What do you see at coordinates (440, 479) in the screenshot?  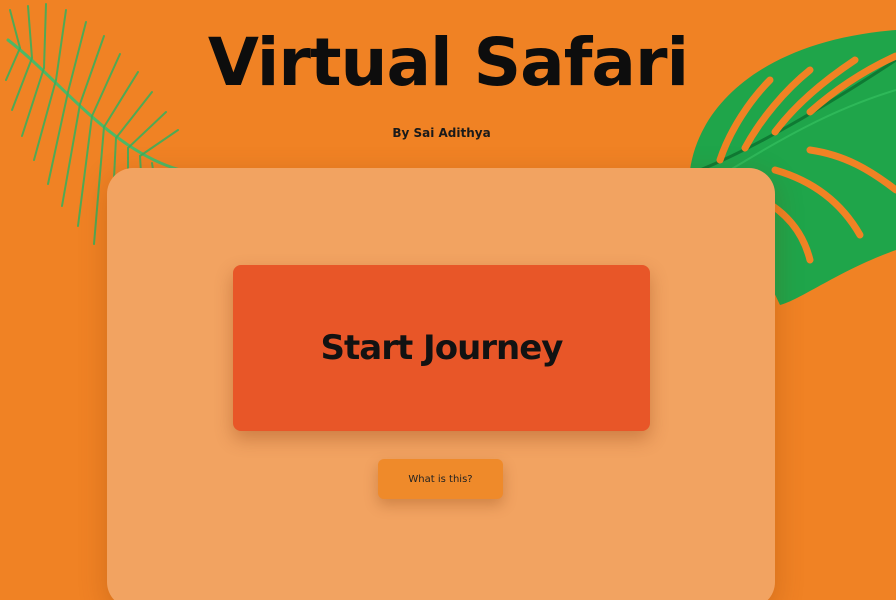 I see `what-is-this-button: What is this?` at bounding box center [440, 479].